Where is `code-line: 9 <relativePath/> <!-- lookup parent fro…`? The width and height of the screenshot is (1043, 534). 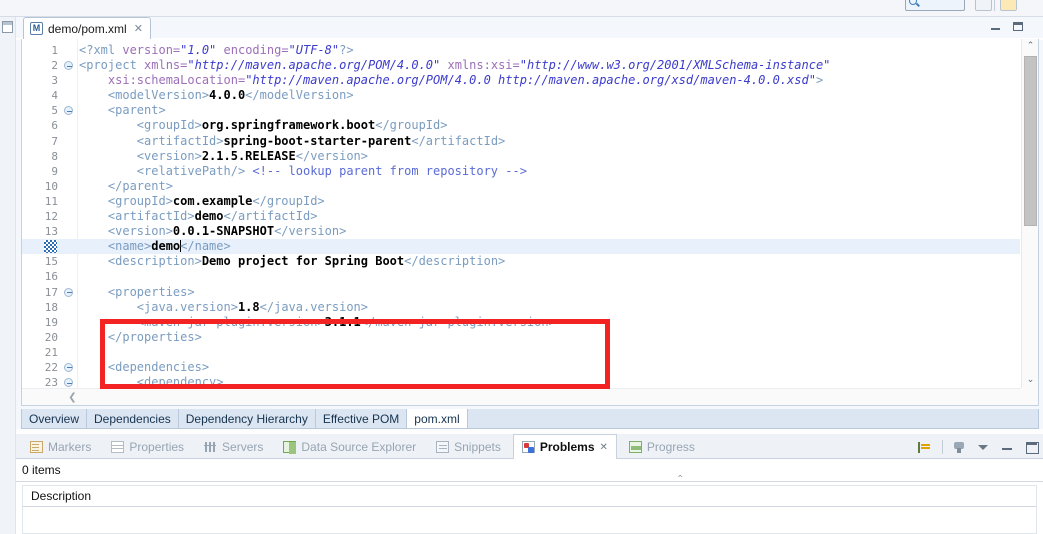
code-line: 9 <relativePath/> <!-- lookup parent fro… is located at coordinates (521, 171).